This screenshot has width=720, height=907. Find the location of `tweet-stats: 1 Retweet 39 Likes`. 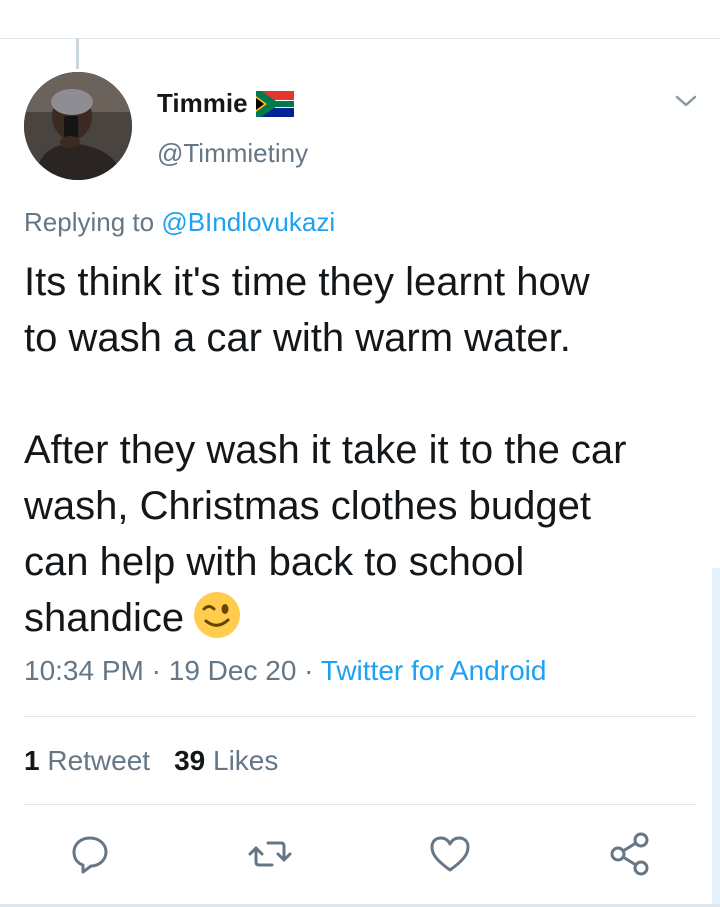

tweet-stats: 1 Retweet 39 Likes is located at coordinates (151, 761).